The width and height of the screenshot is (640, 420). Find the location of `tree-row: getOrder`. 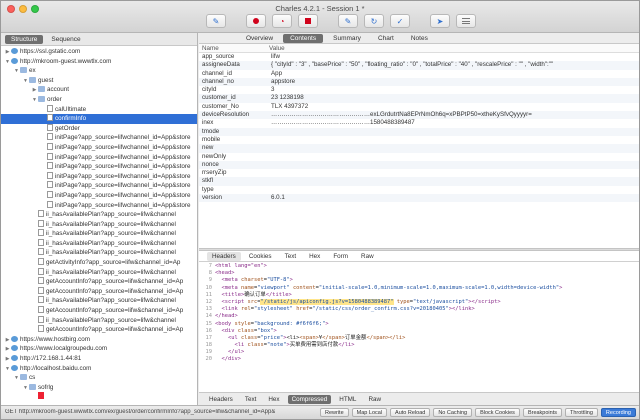

tree-row: getOrder is located at coordinates (99, 128).